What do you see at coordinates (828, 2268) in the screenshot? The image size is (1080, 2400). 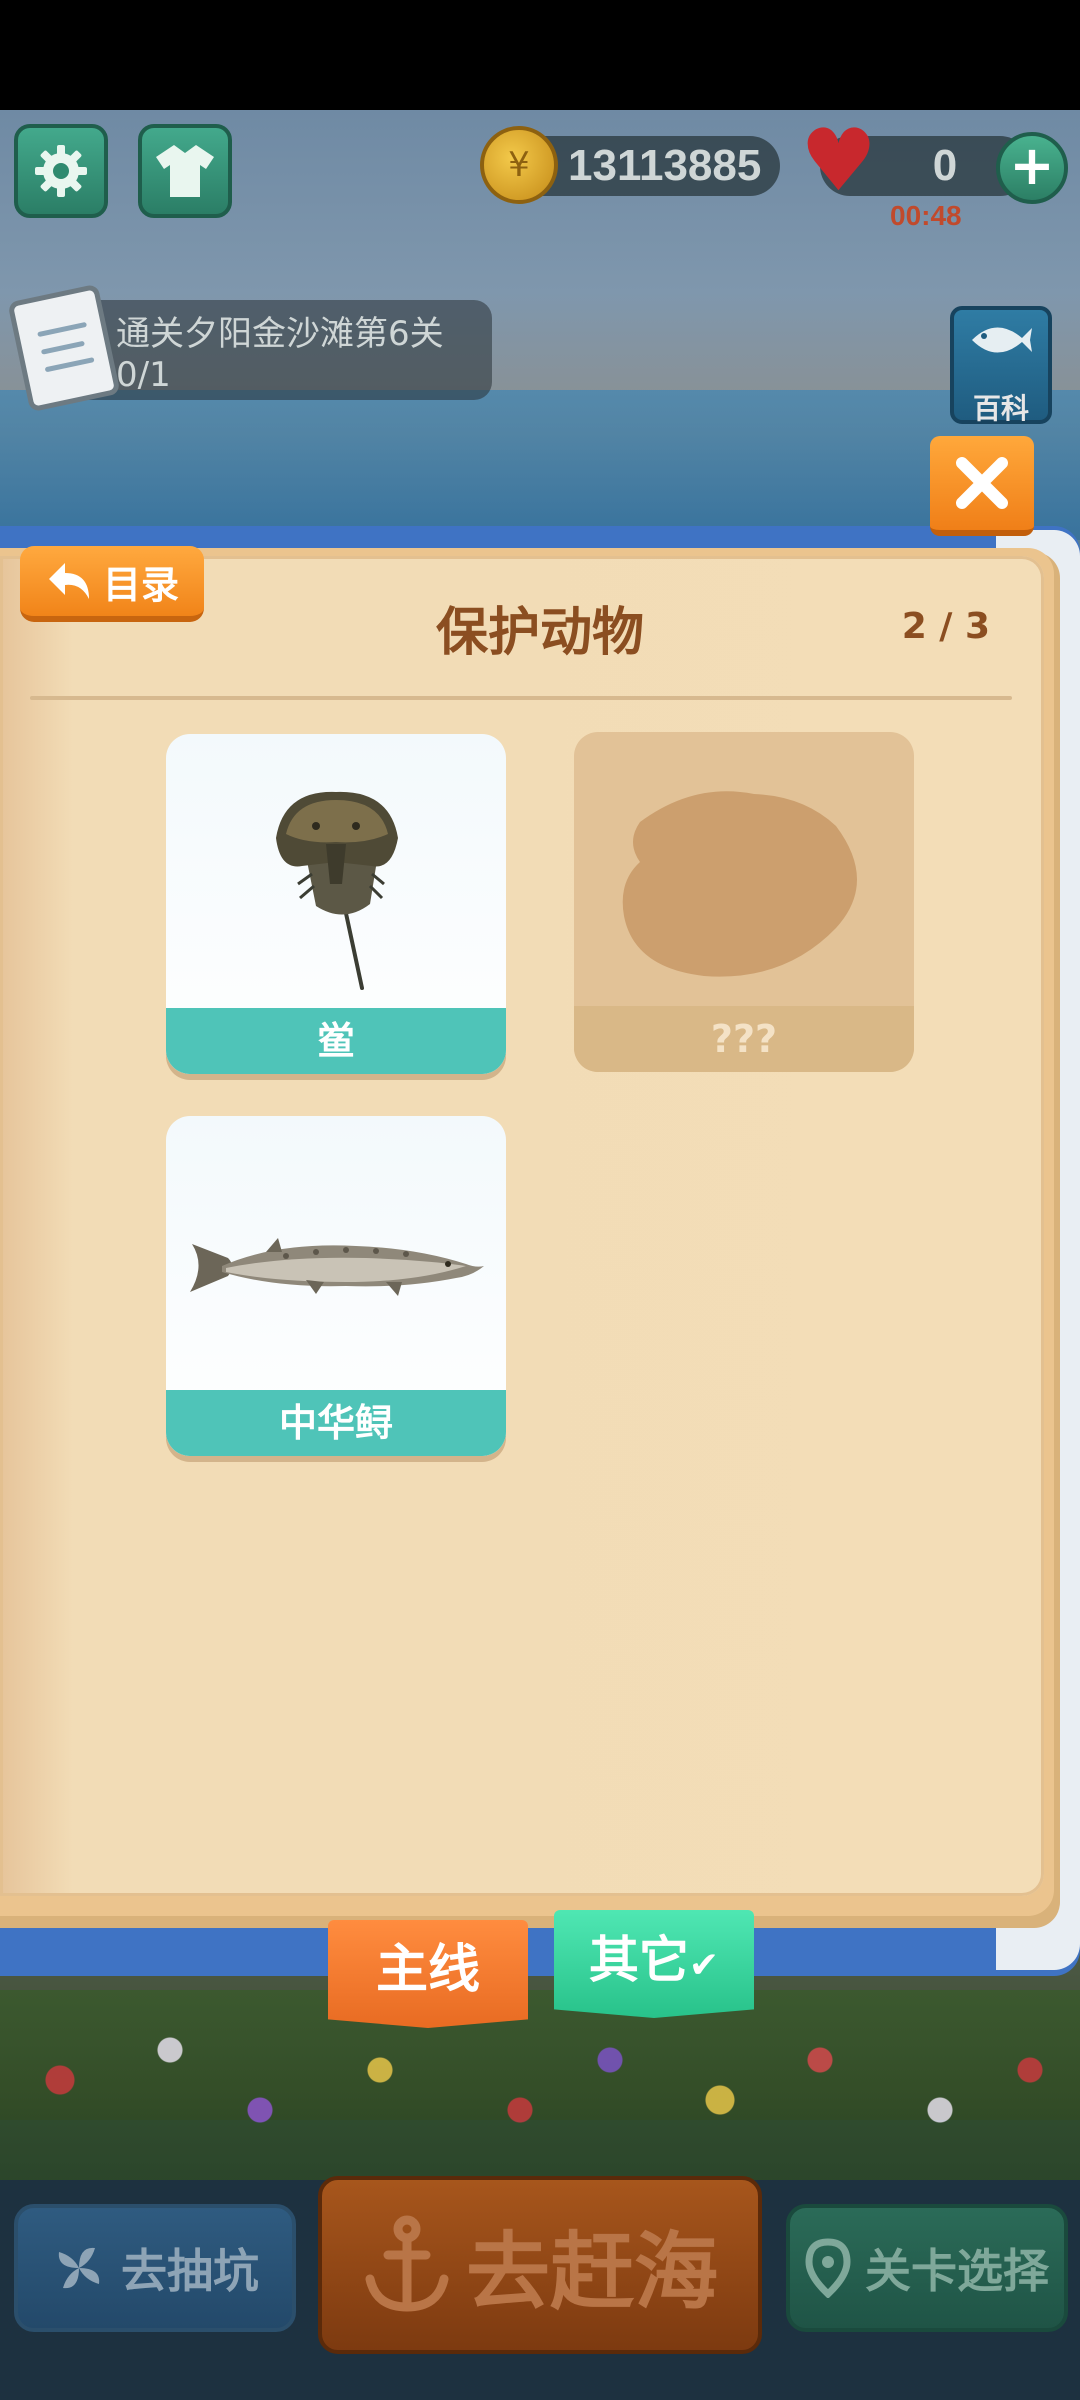 I see `location-pin-icon` at bounding box center [828, 2268].